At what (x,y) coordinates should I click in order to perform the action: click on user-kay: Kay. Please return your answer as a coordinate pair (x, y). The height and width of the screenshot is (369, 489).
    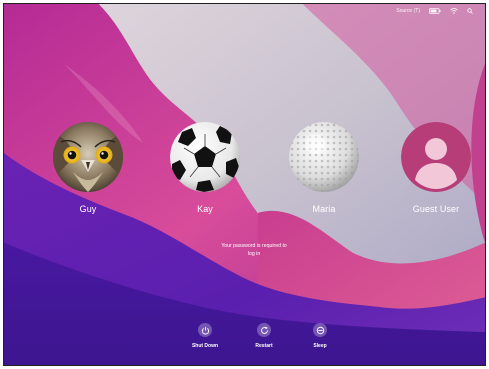
    Looking at the image, I should click on (205, 168).